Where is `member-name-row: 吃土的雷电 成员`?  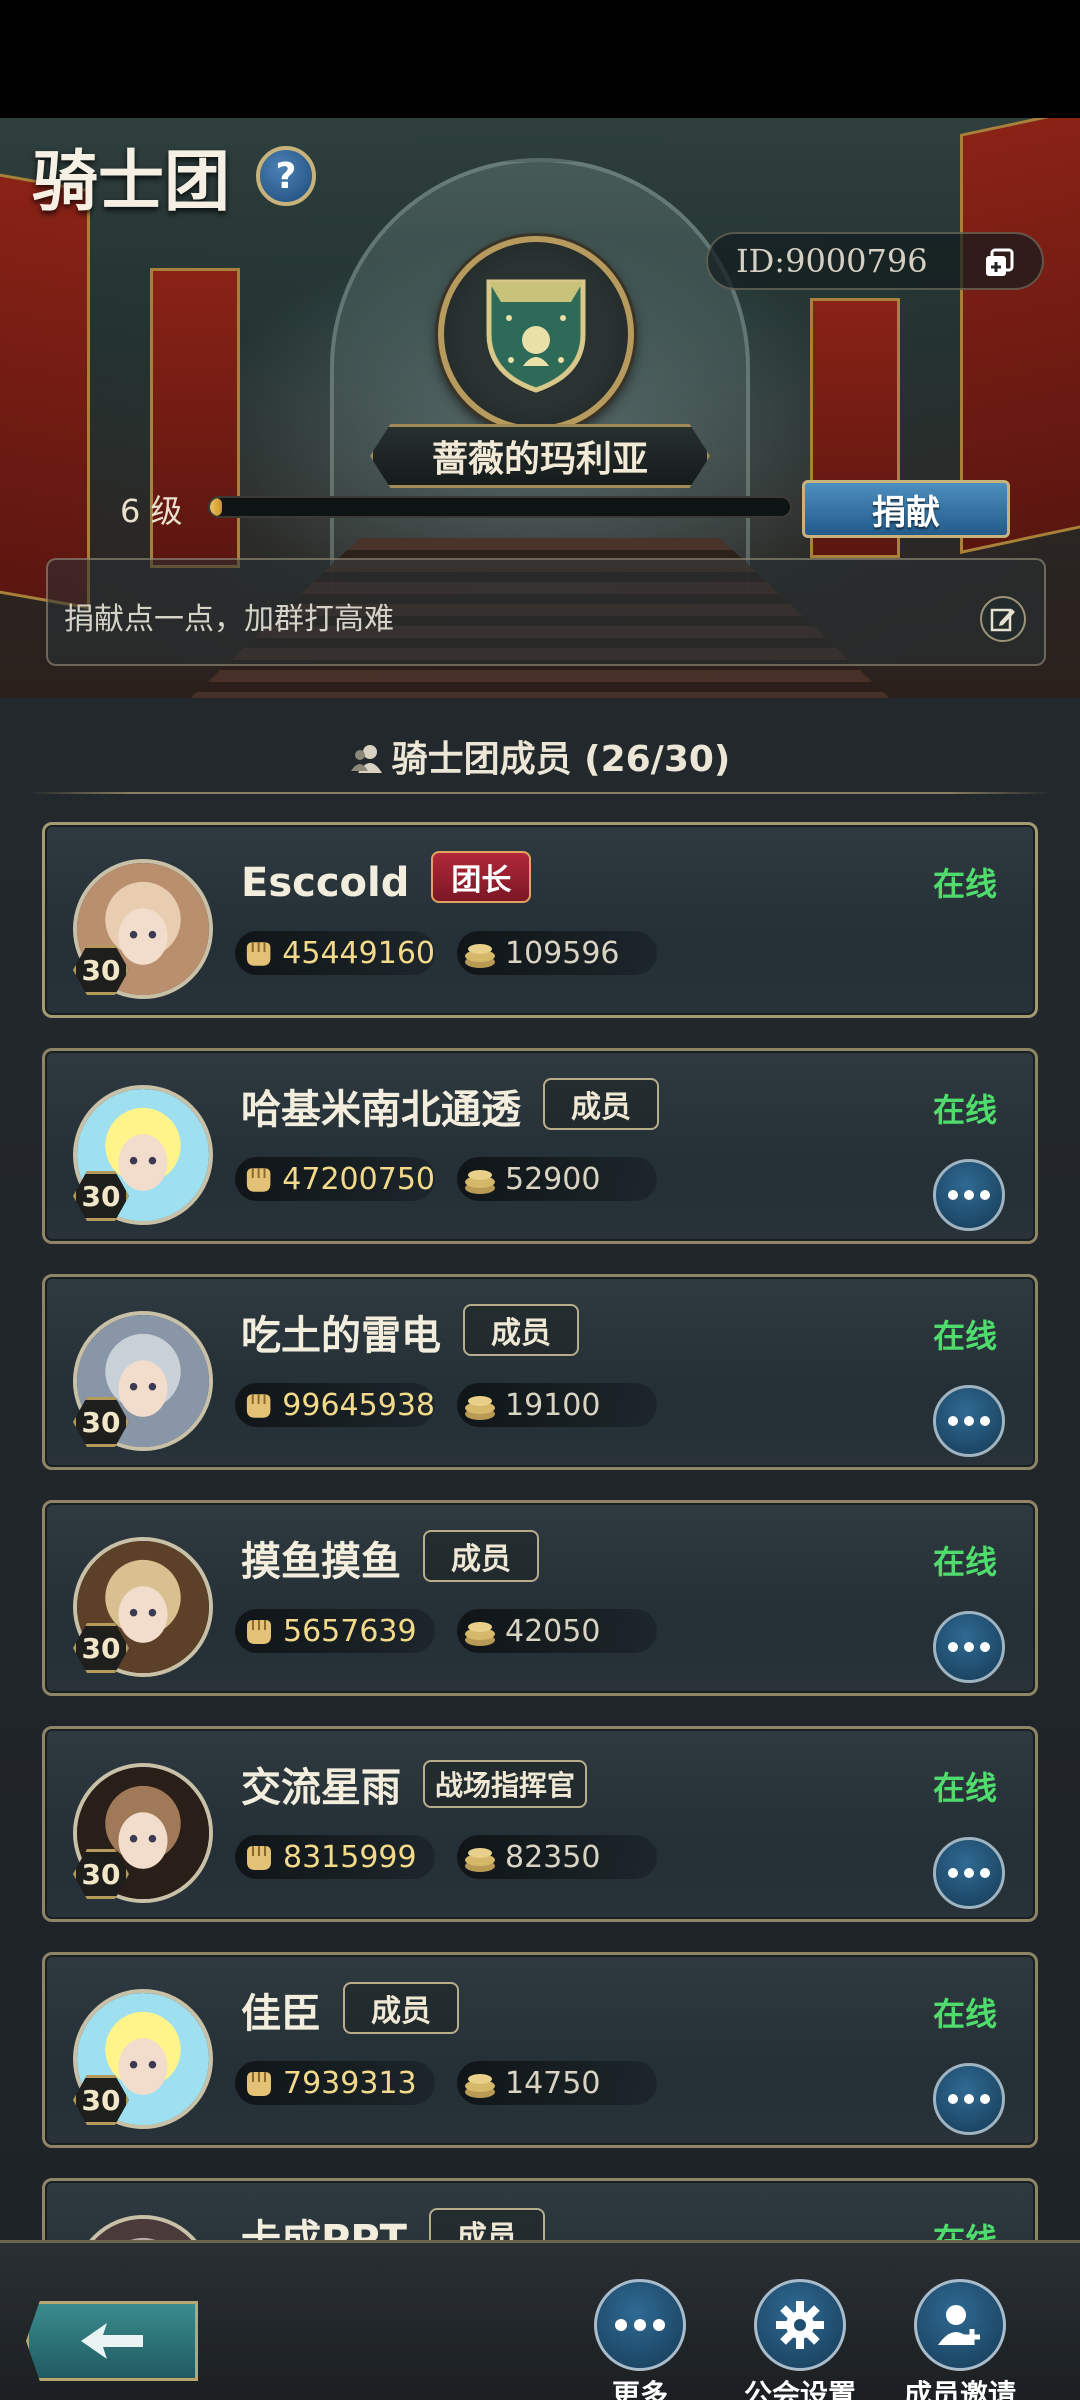
member-name-row: 吃土的雷电 成员 is located at coordinates (410, 1332).